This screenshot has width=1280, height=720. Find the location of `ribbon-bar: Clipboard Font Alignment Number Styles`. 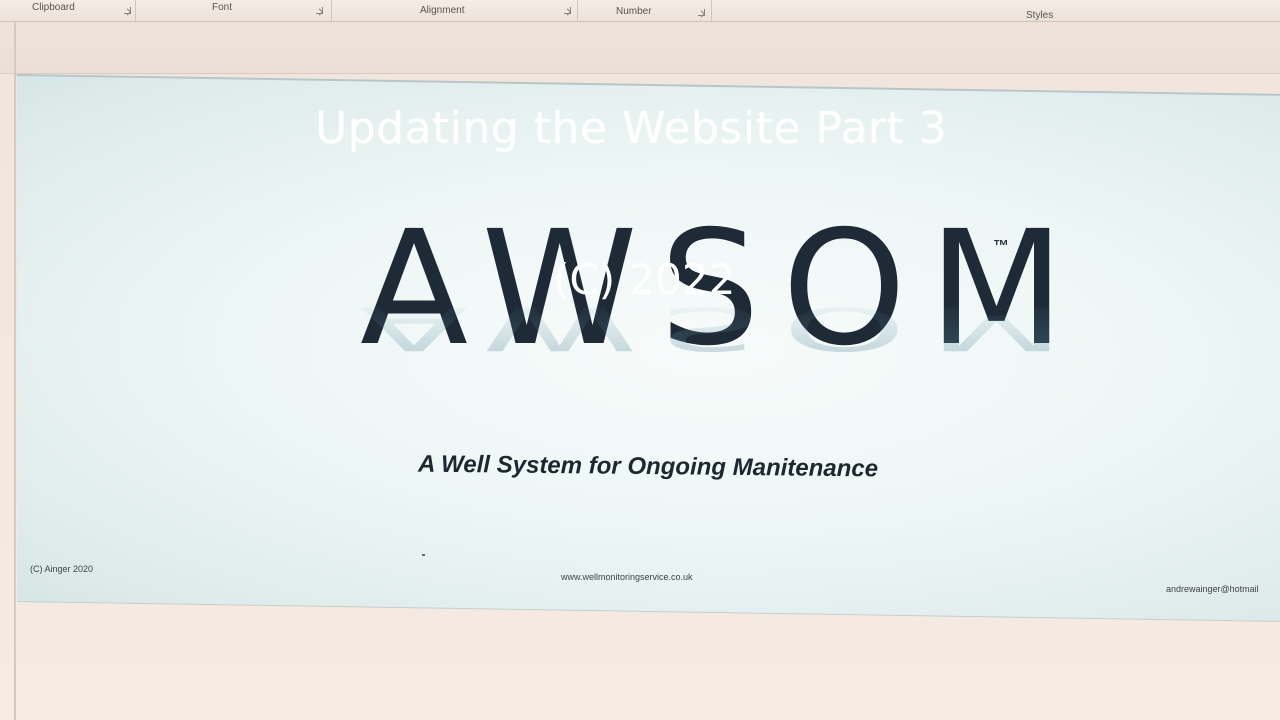

ribbon-bar: Clipboard Font Alignment Number Styles is located at coordinates (640, 11).